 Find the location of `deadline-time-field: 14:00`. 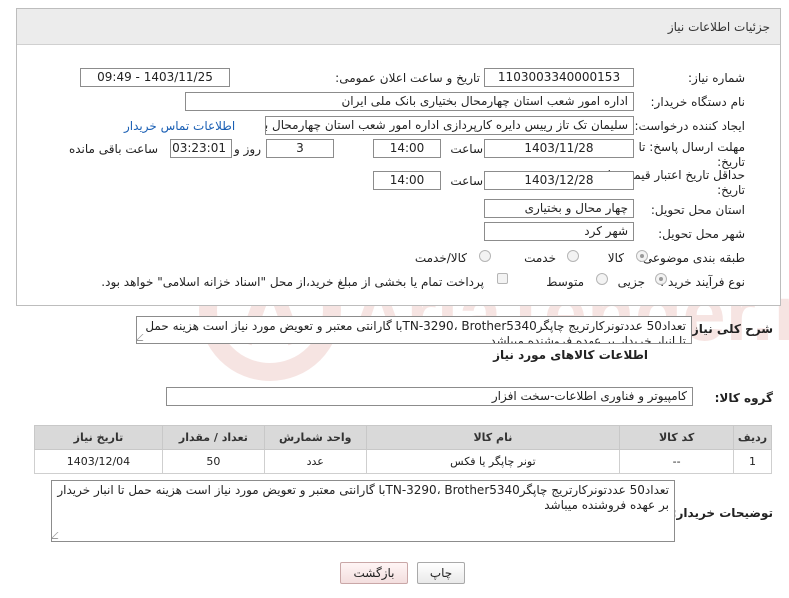

deadline-time-field: 14:00 is located at coordinates (407, 148).